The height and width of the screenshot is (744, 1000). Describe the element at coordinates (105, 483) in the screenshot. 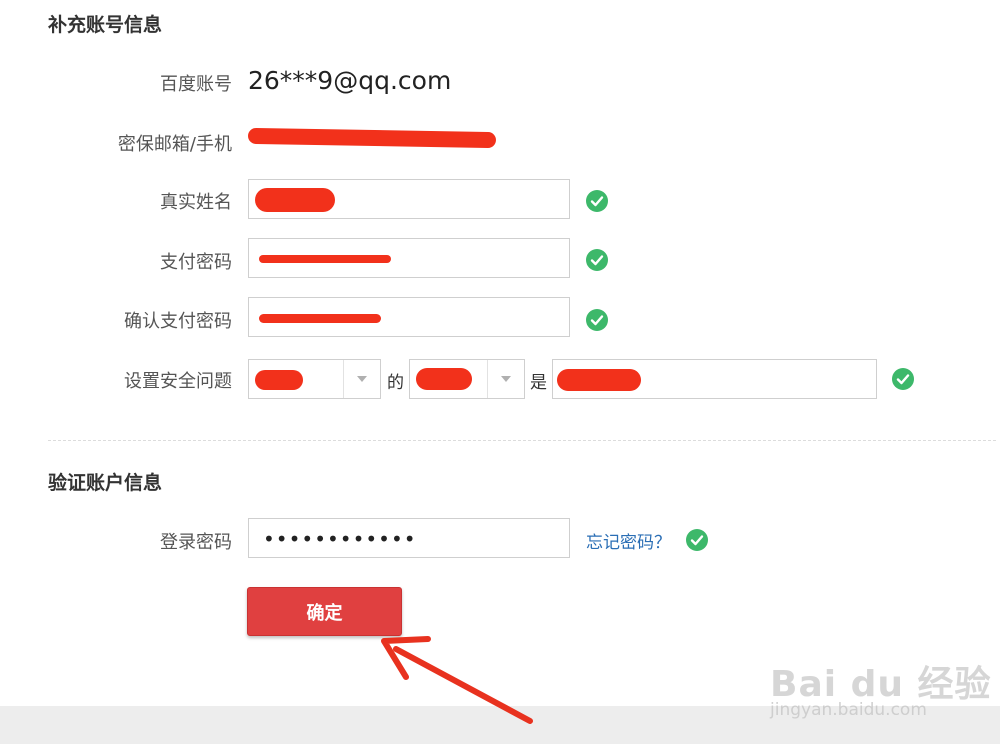

I see `section-title-verify: 验证账户信息` at that location.